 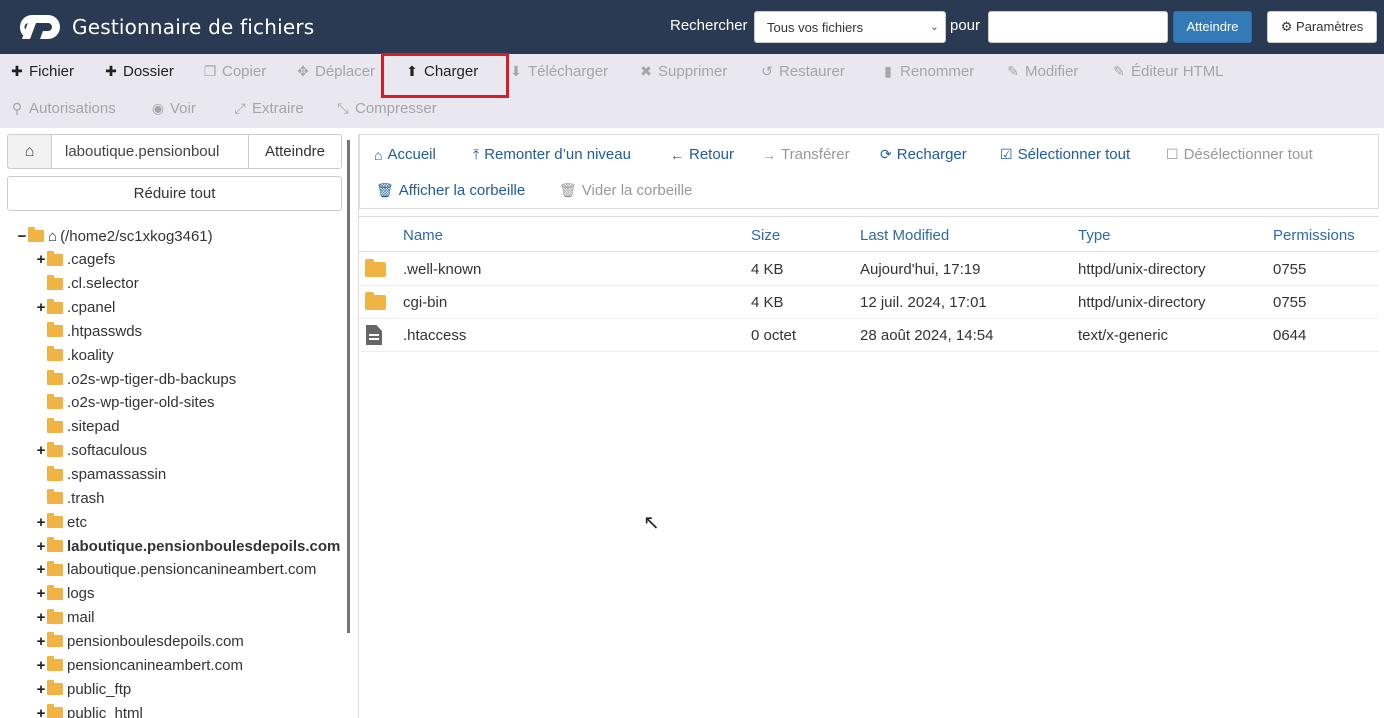 I want to click on extract-button: ⤢ Extraire, so click(x=268, y=108).